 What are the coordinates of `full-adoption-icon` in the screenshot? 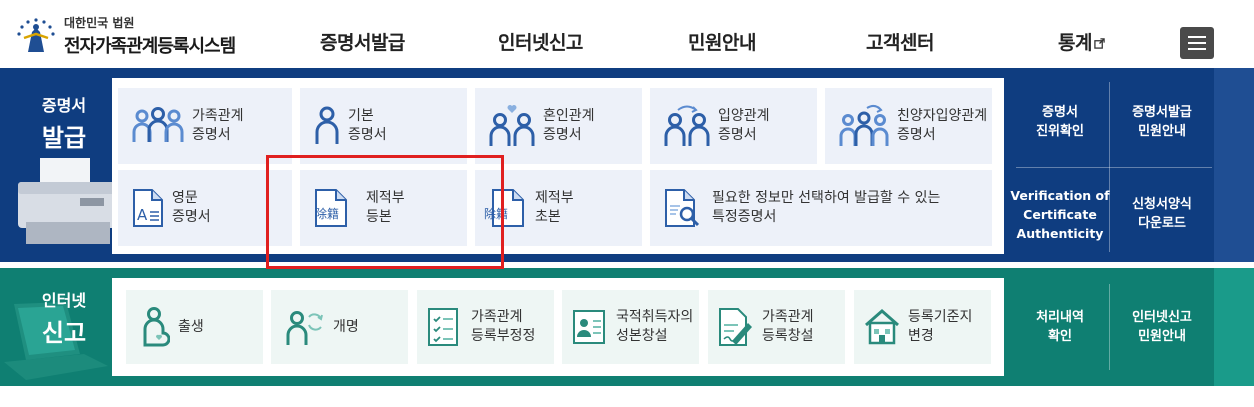 It's located at (864, 125).